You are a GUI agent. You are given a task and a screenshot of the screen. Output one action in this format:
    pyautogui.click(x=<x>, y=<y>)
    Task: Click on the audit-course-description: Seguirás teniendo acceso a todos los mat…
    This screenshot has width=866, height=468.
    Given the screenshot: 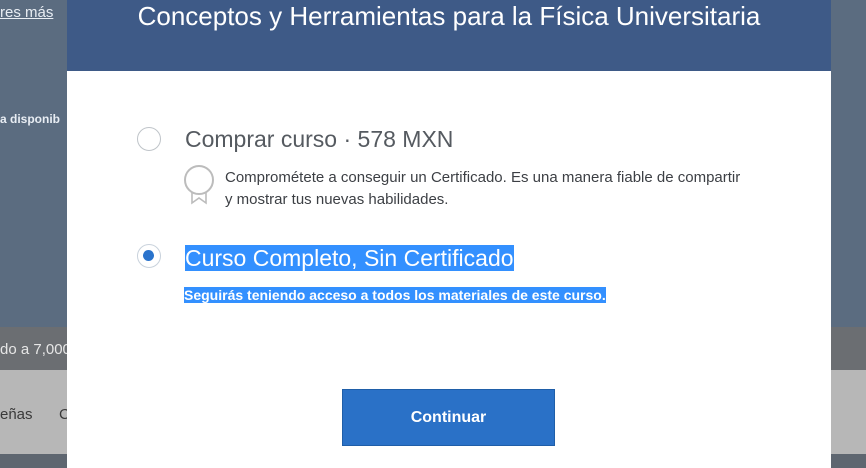 What is the action you would take?
    pyautogui.click(x=395, y=295)
    